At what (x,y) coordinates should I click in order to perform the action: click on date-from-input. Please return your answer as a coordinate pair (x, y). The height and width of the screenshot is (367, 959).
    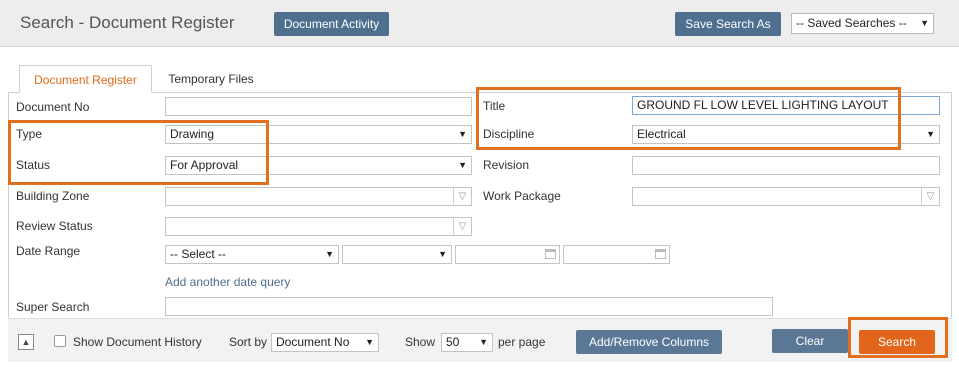
    Looking at the image, I should click on (507, 254).